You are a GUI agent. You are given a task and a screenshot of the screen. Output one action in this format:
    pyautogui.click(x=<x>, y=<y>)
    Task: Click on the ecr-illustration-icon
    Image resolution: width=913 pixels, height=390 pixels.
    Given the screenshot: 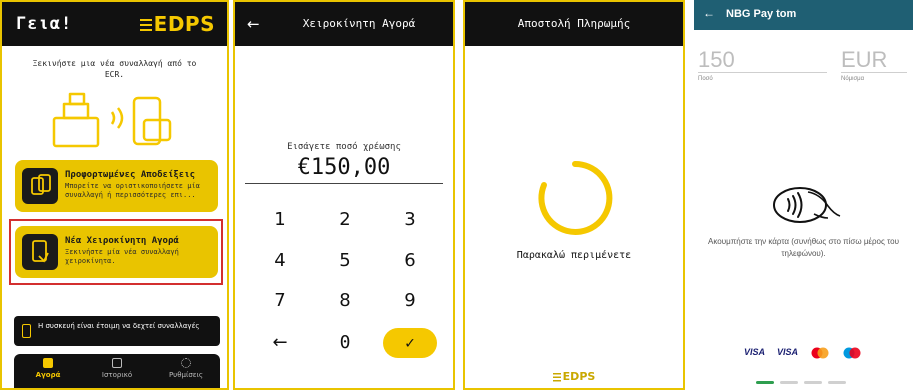 What is the action you would take?
    pyautogui.click(x=112, y=120)
    